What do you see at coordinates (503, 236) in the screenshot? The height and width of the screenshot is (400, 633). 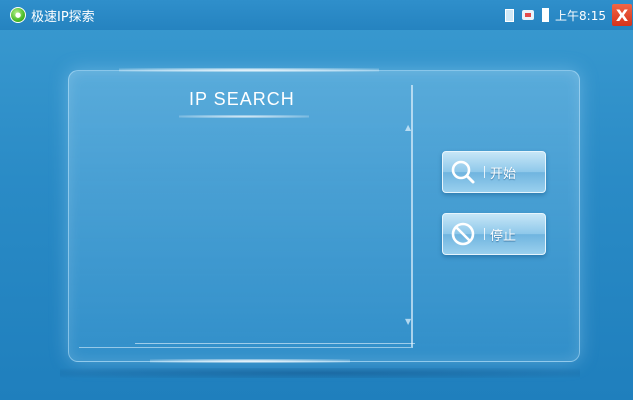 I see `stop-button-label: 停止` at bounding box center [503, 236].